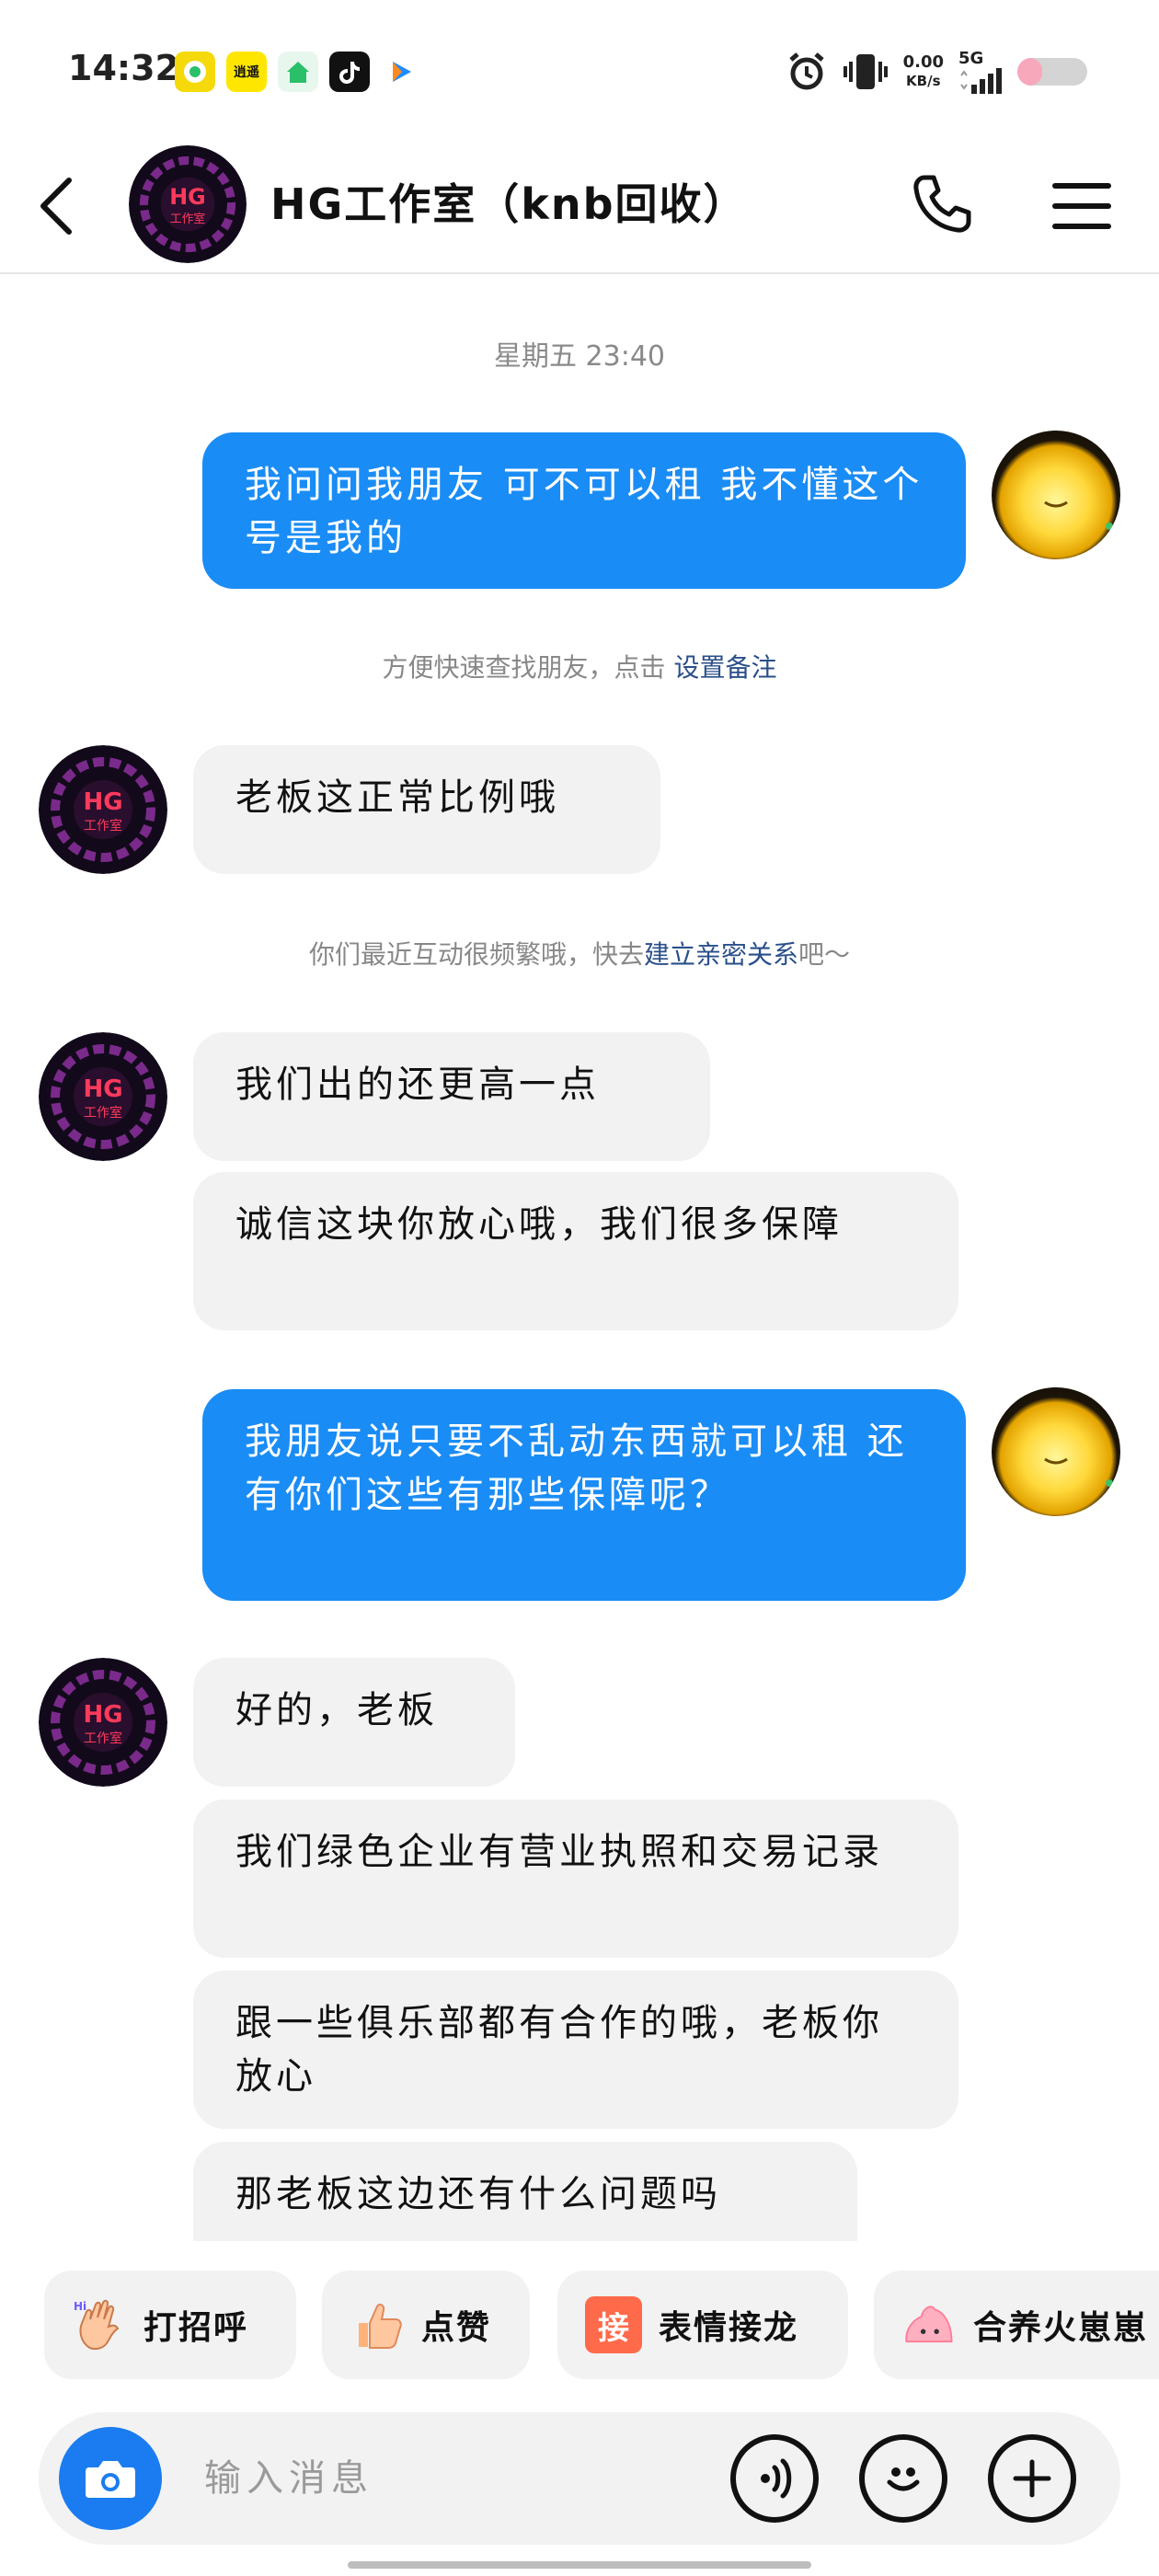 The width and height of the screenshot is (1159, 2576). Describe the element at coordinates (349, 72) in the screenshot. I see `tiktok-app-icon` at that location.